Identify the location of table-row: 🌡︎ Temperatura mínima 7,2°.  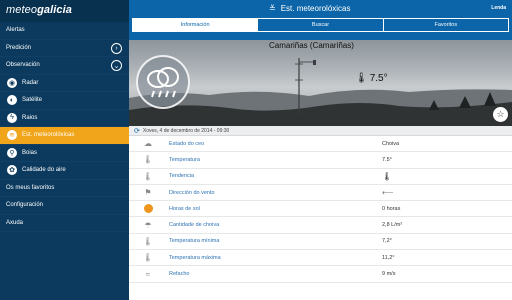
(320, 242).